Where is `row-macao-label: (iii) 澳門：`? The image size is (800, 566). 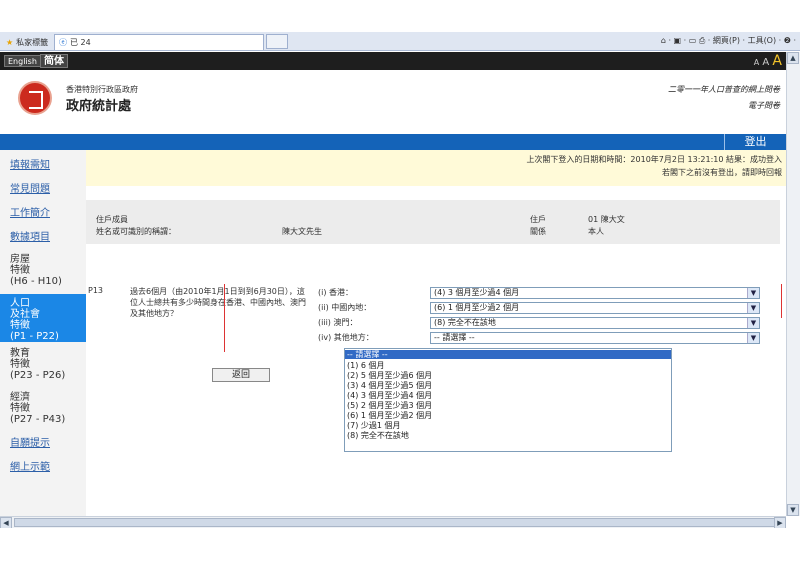 row-macao-label: (iii) 澳門： is located at coordinates (338, 322).